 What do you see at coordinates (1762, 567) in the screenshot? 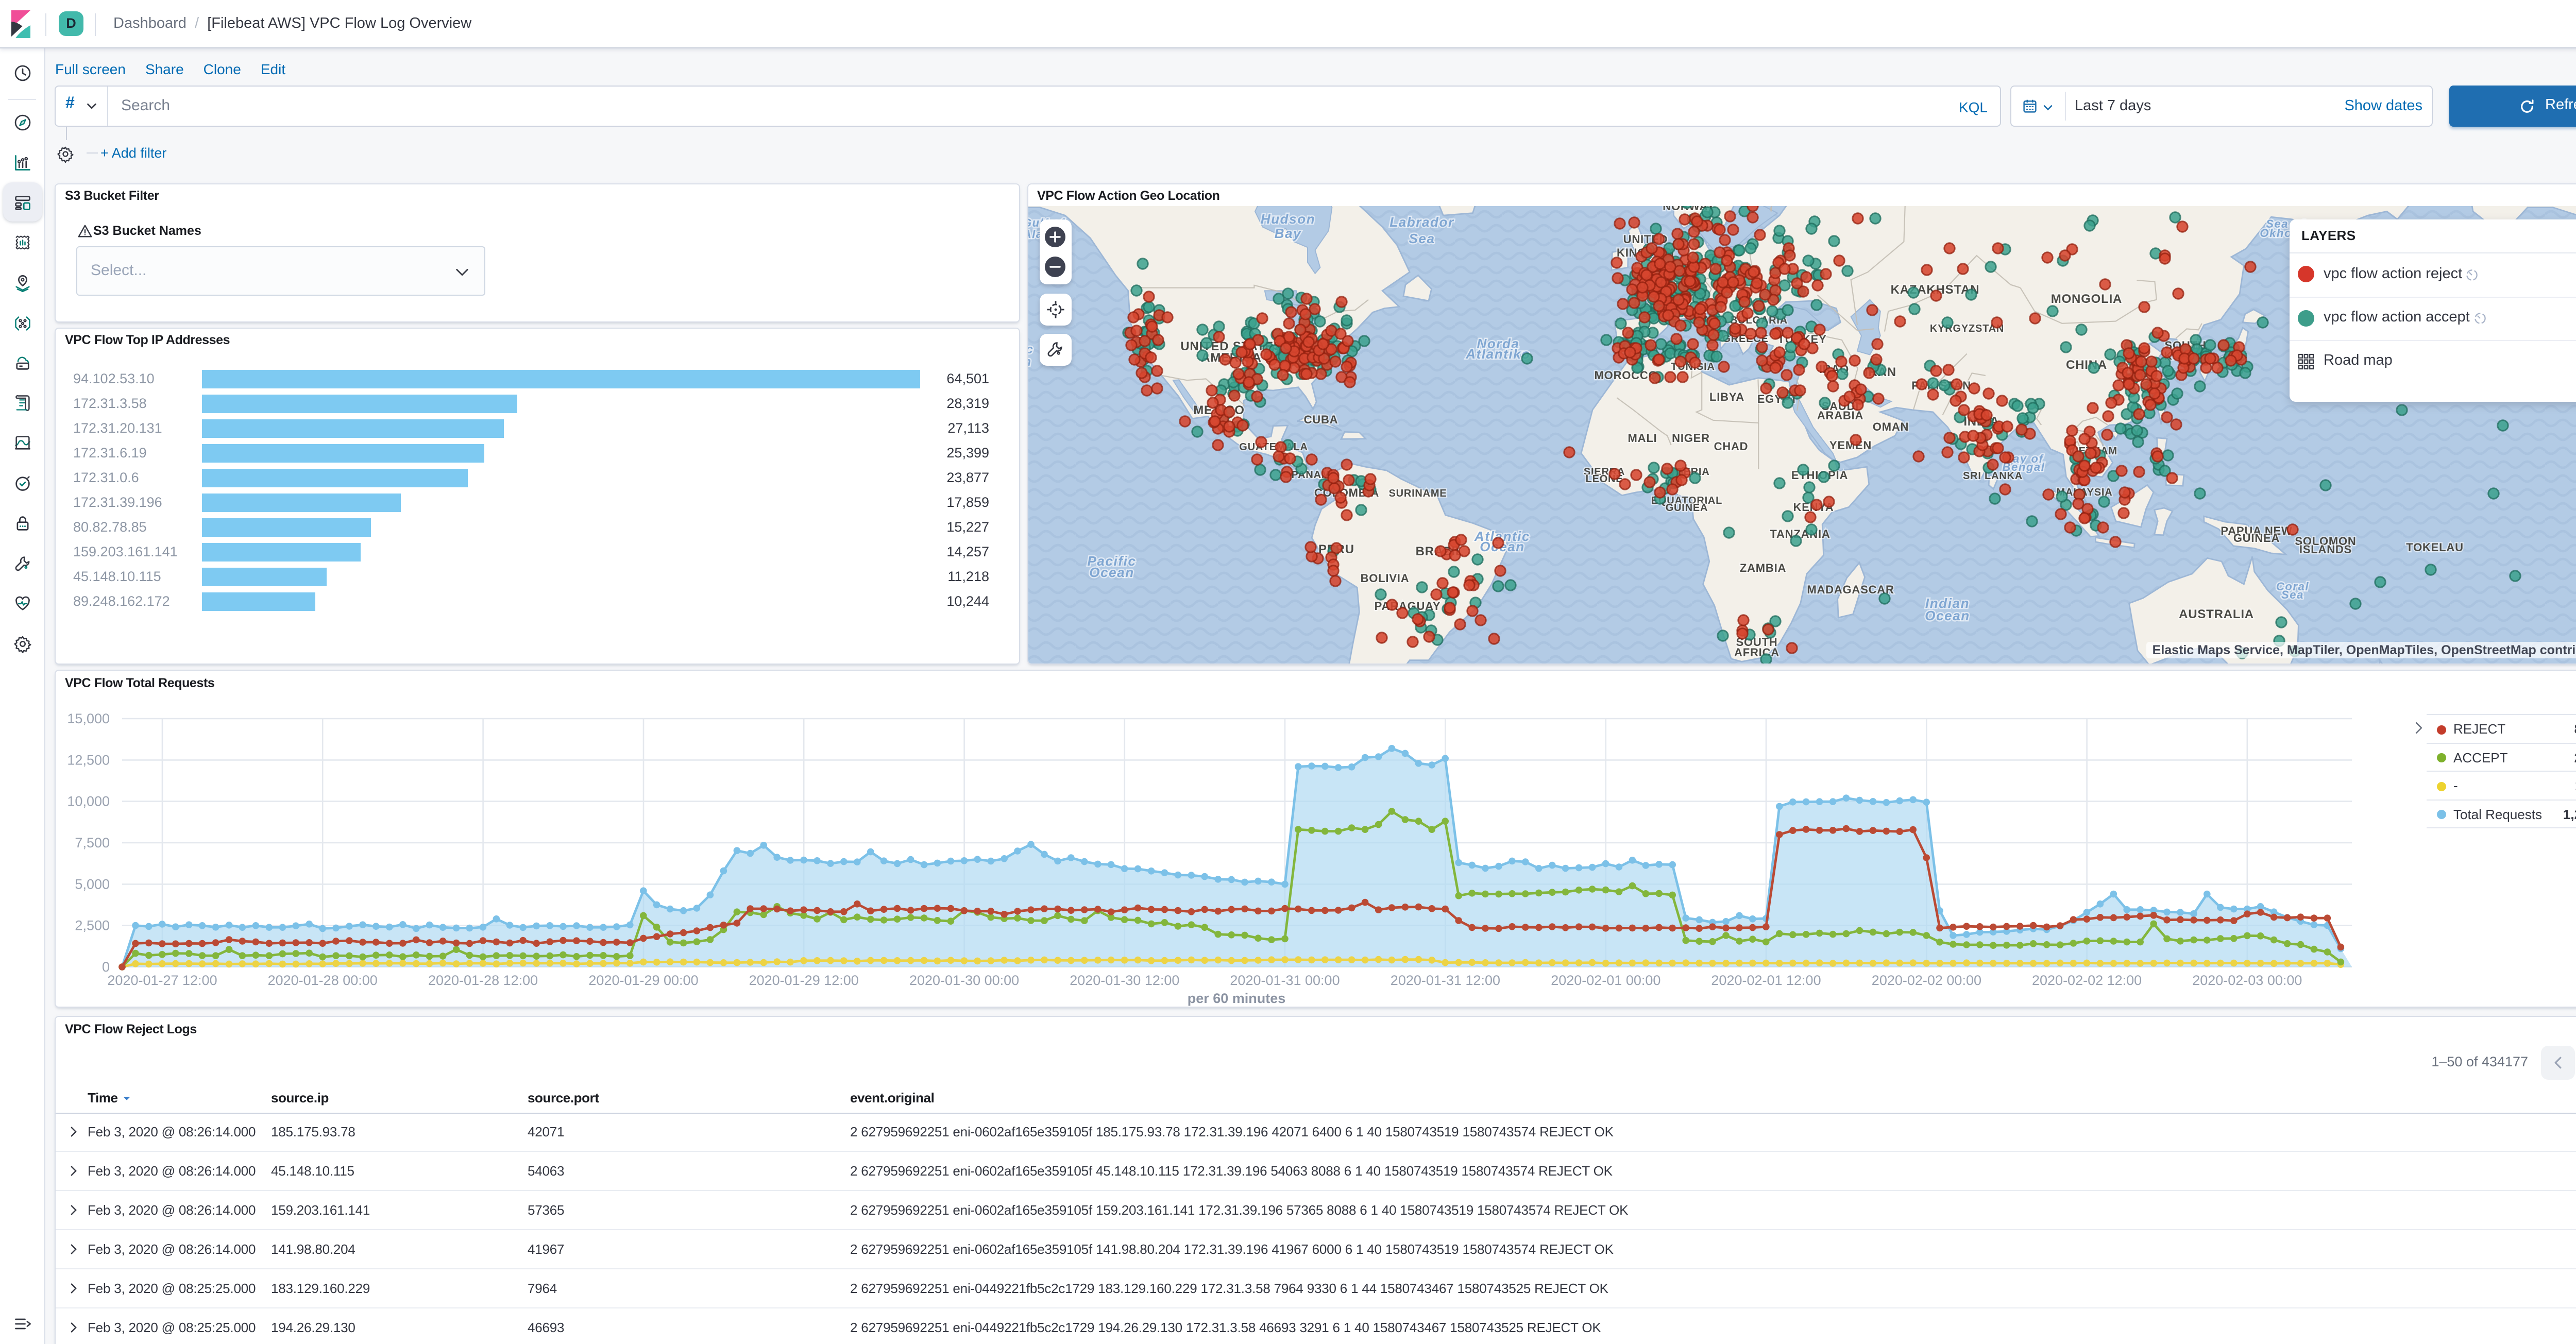
I see `svg-text: ZAMBIA` at bounding box center [1762, 567].